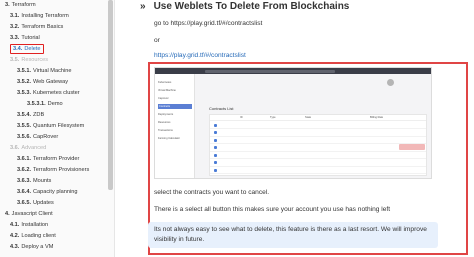 This screenshot has width=474, height=257. Describe the element at coordinates (48, 93) in the screenshot. I see `sidebar-item-kubernetes-cluster: 3.5.3. Kubernetes cluster` at that location.